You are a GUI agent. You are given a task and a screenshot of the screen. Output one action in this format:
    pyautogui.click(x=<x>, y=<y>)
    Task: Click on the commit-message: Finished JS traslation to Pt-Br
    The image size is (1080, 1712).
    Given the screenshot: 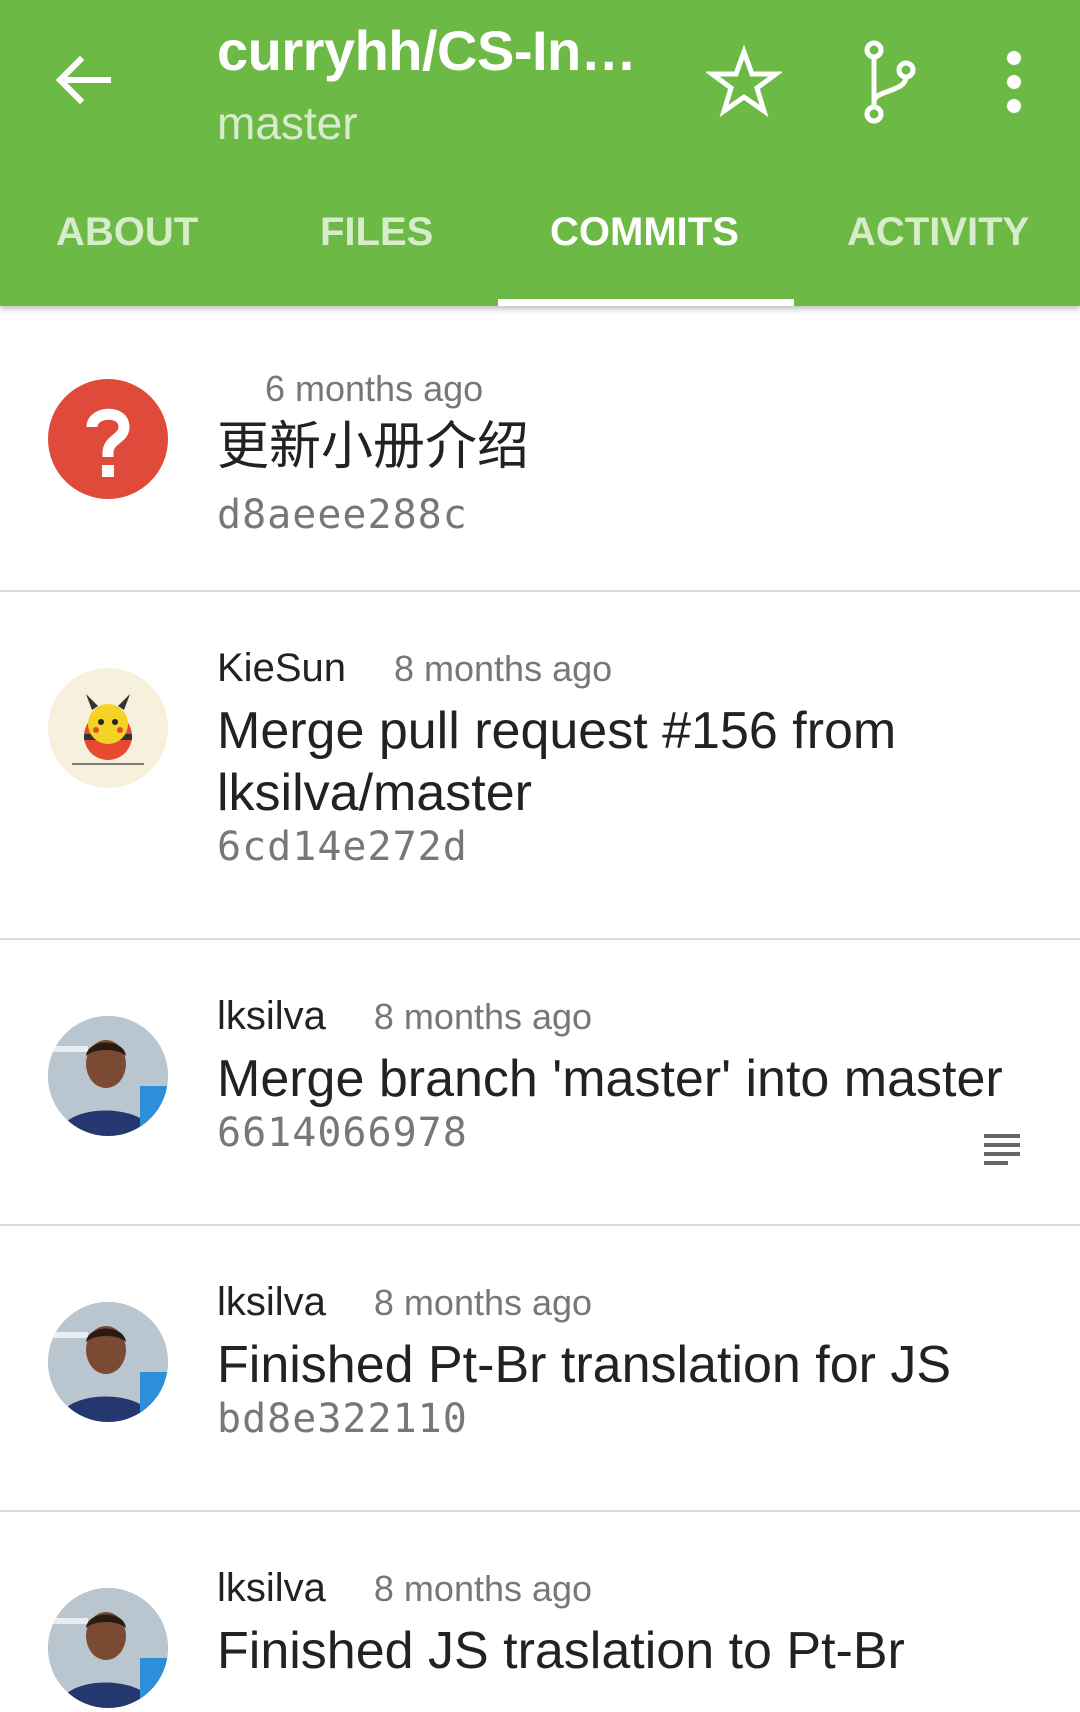 What is the action you would take?
    pyautogui.click(x=561, y=1651)
    